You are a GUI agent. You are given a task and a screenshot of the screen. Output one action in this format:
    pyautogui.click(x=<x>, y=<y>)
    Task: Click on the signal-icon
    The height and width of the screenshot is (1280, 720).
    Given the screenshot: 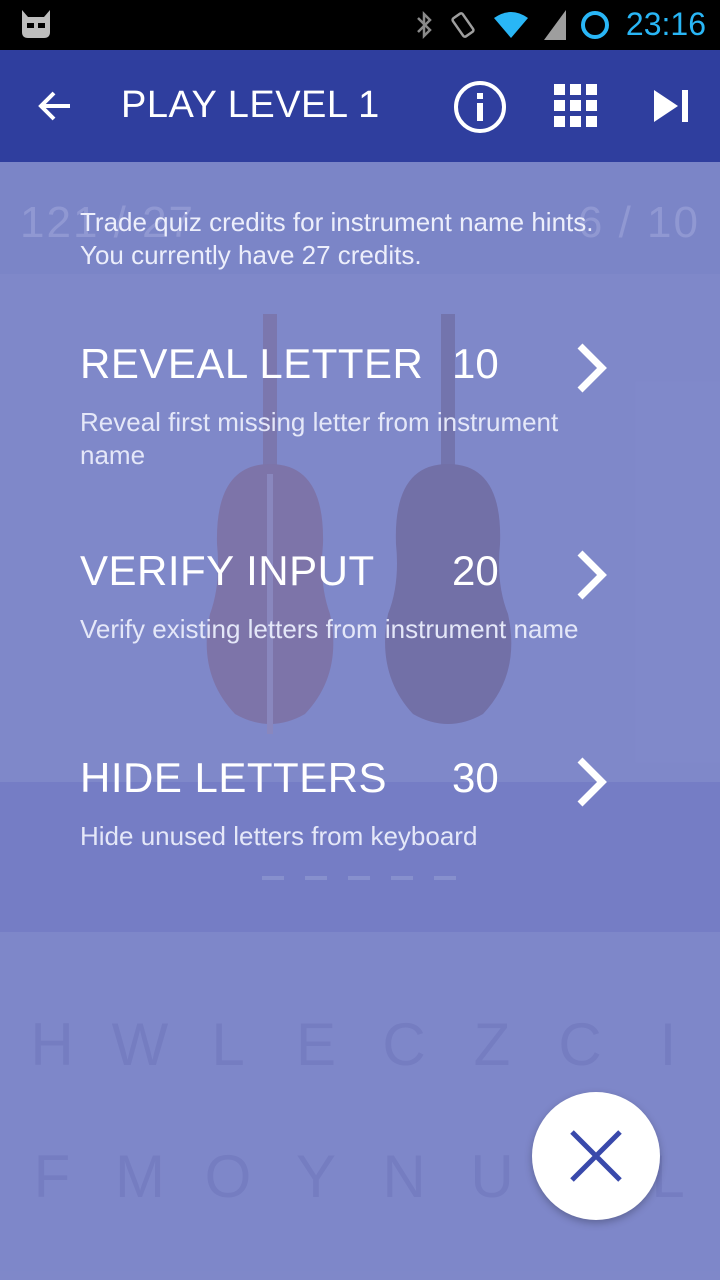 What is the action you would take?
    pyautogui.click(x=555, y=25)
    